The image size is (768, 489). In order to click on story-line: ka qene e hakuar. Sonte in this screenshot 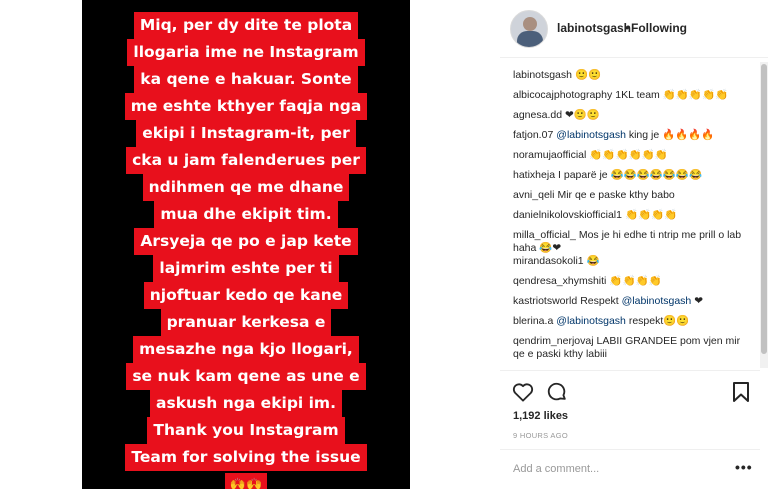, I will do `click(246, 79)`.